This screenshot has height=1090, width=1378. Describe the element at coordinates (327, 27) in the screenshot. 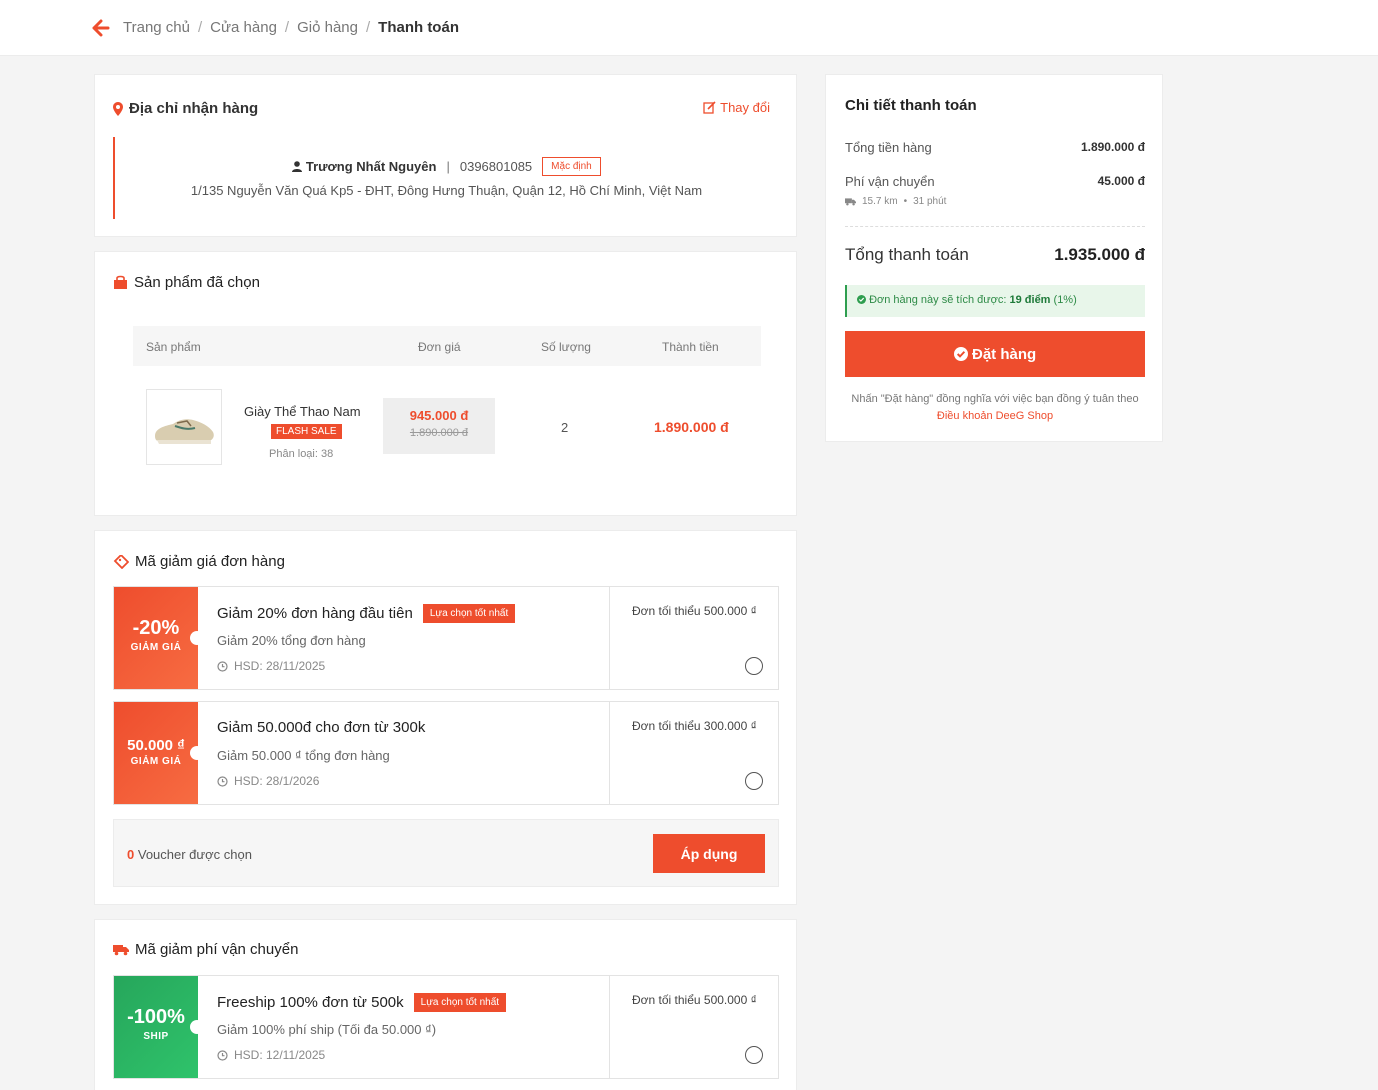

I see `breadcrumb-cart: Giỏ hàng` at that location.